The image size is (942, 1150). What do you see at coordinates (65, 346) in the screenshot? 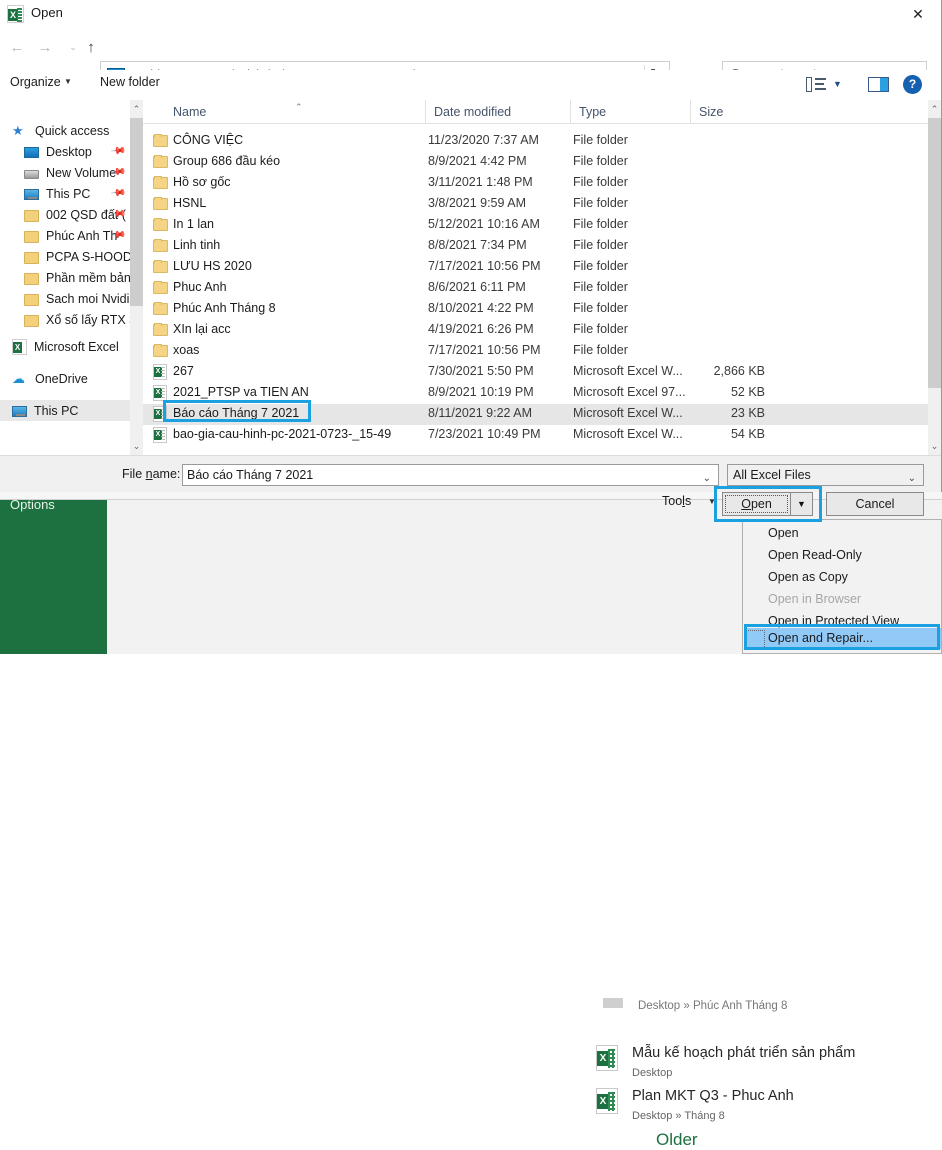
I see `sidebar-item-microsoft-excel: Microsoft Excel` at bounding box center [65, 346].